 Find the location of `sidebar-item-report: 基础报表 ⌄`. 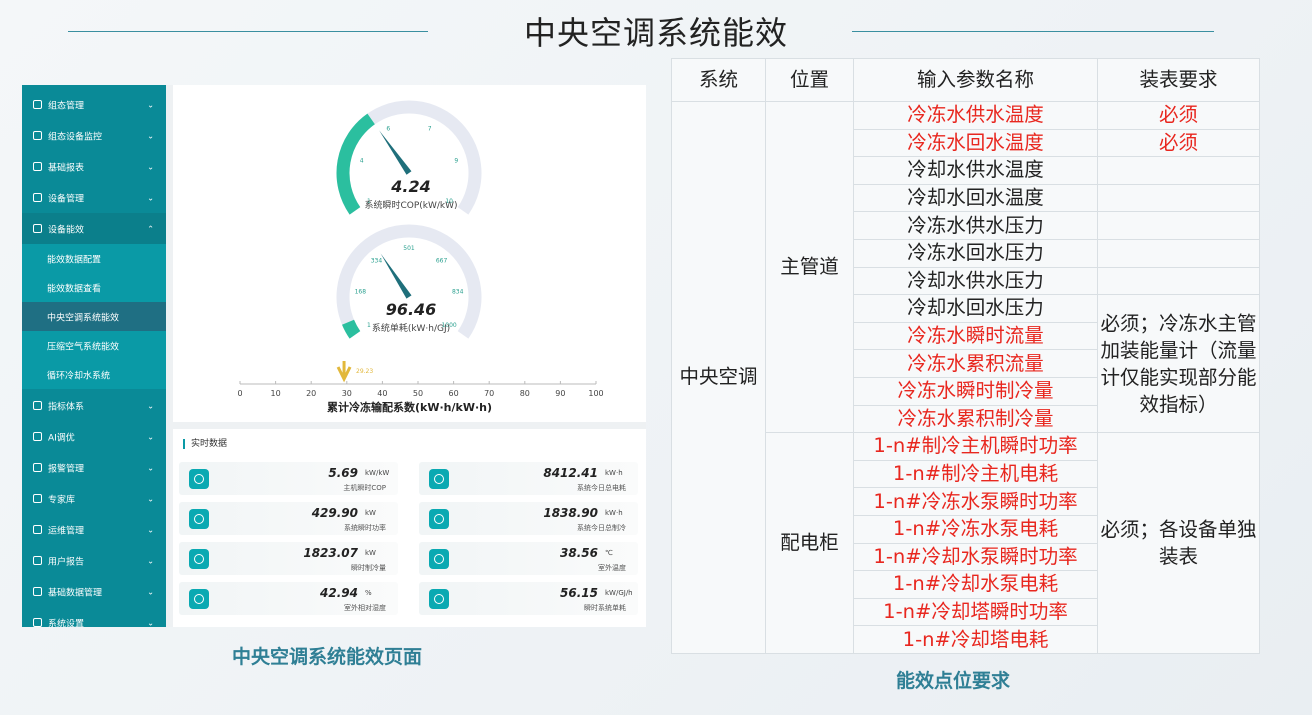

sidebar-item-report: 基础报表 ⌄ is located at coordinates (94, 166).